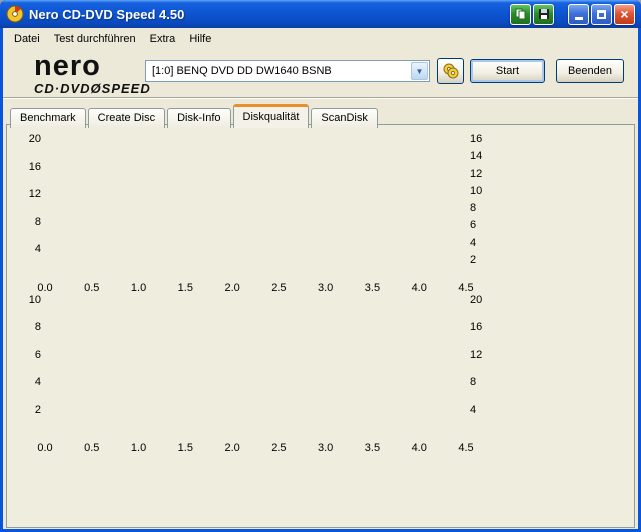 This screenshot has height=532, width=641. I want to click on save-icon, so click(543, 14).